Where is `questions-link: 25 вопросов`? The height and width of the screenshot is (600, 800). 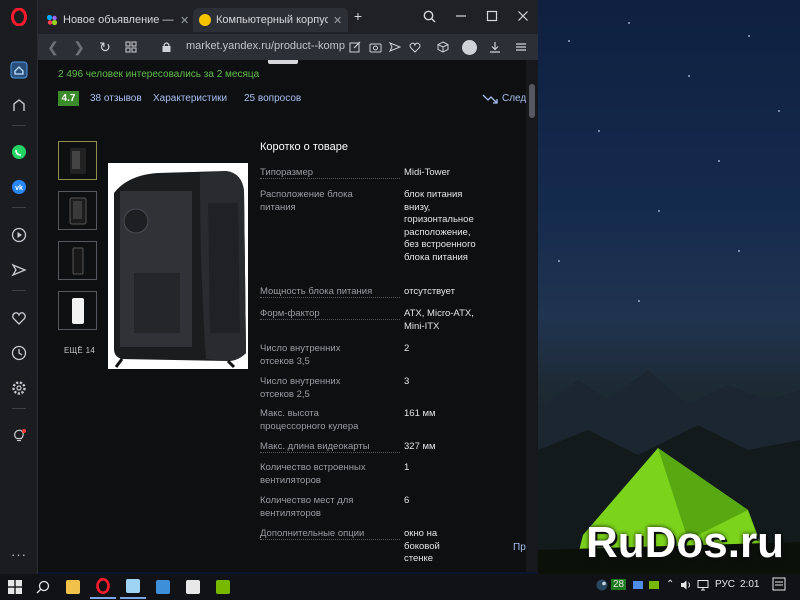 questions-link: 25 вопросов is located at coordinates (272, 98).